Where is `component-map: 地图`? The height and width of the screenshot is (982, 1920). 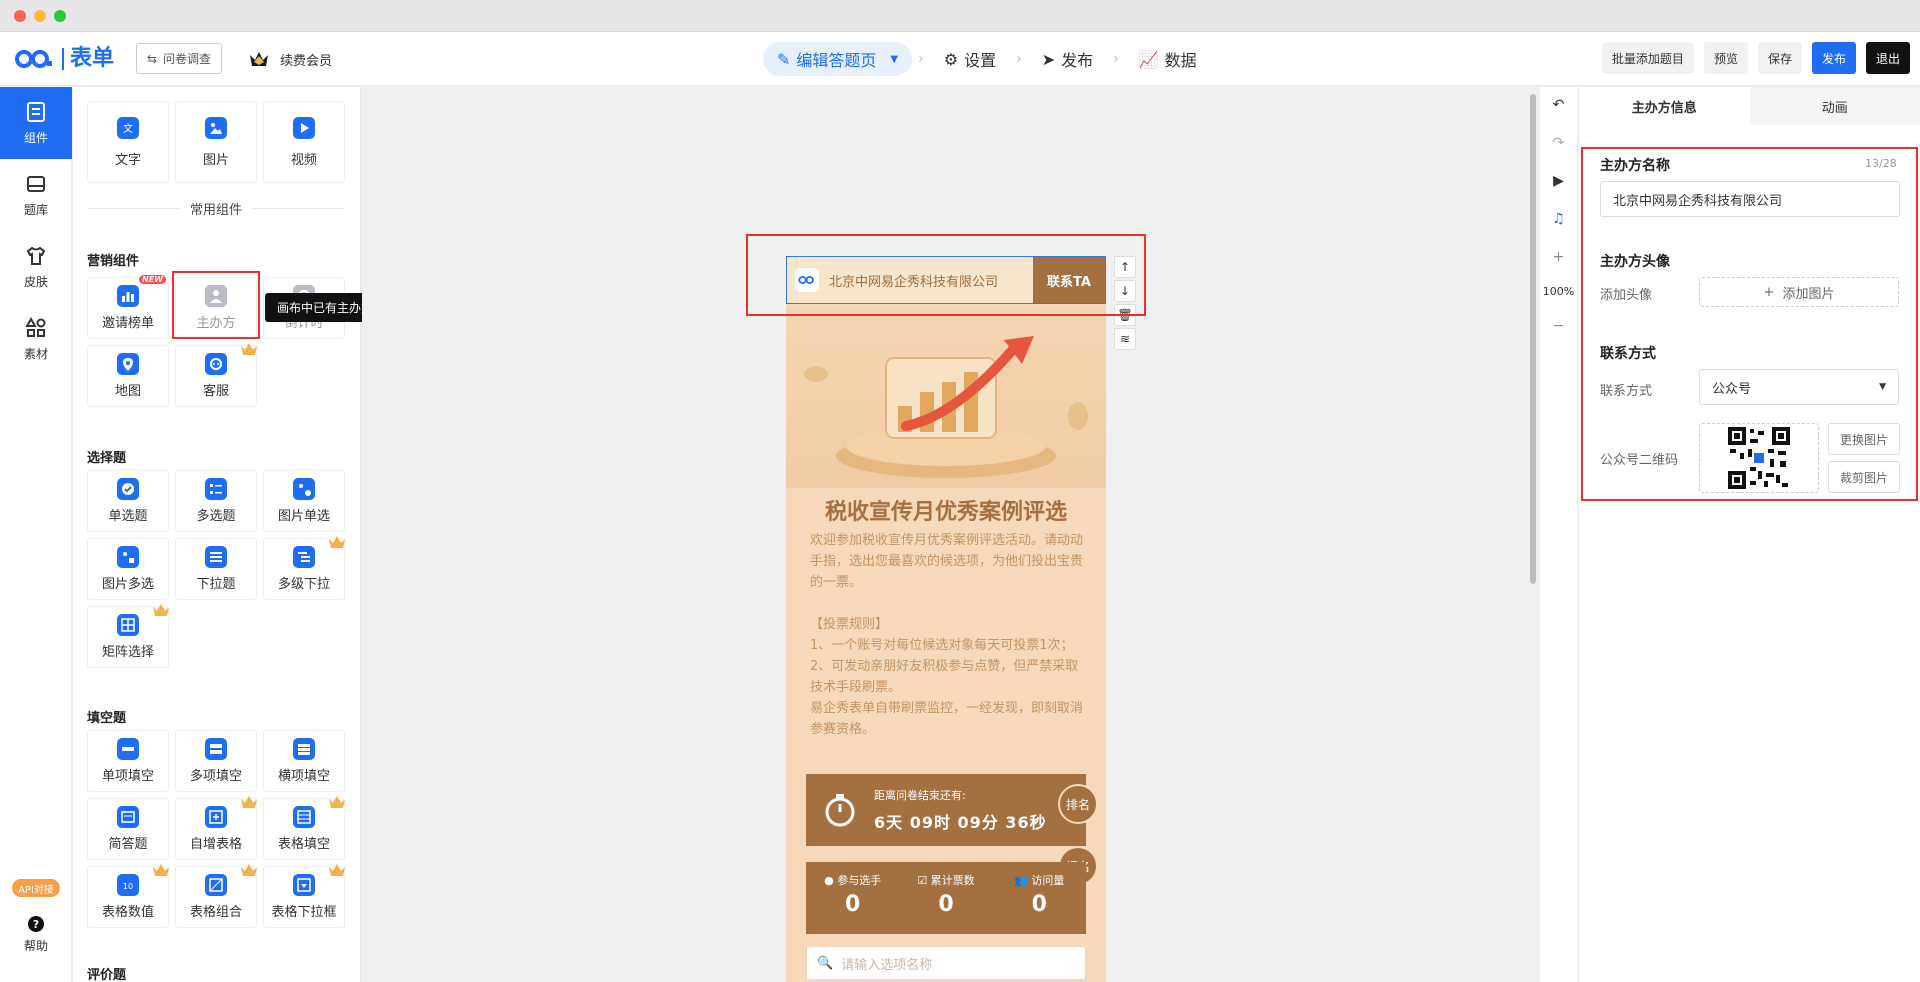
component-map: 地图 is located at coordinates (128, 376).